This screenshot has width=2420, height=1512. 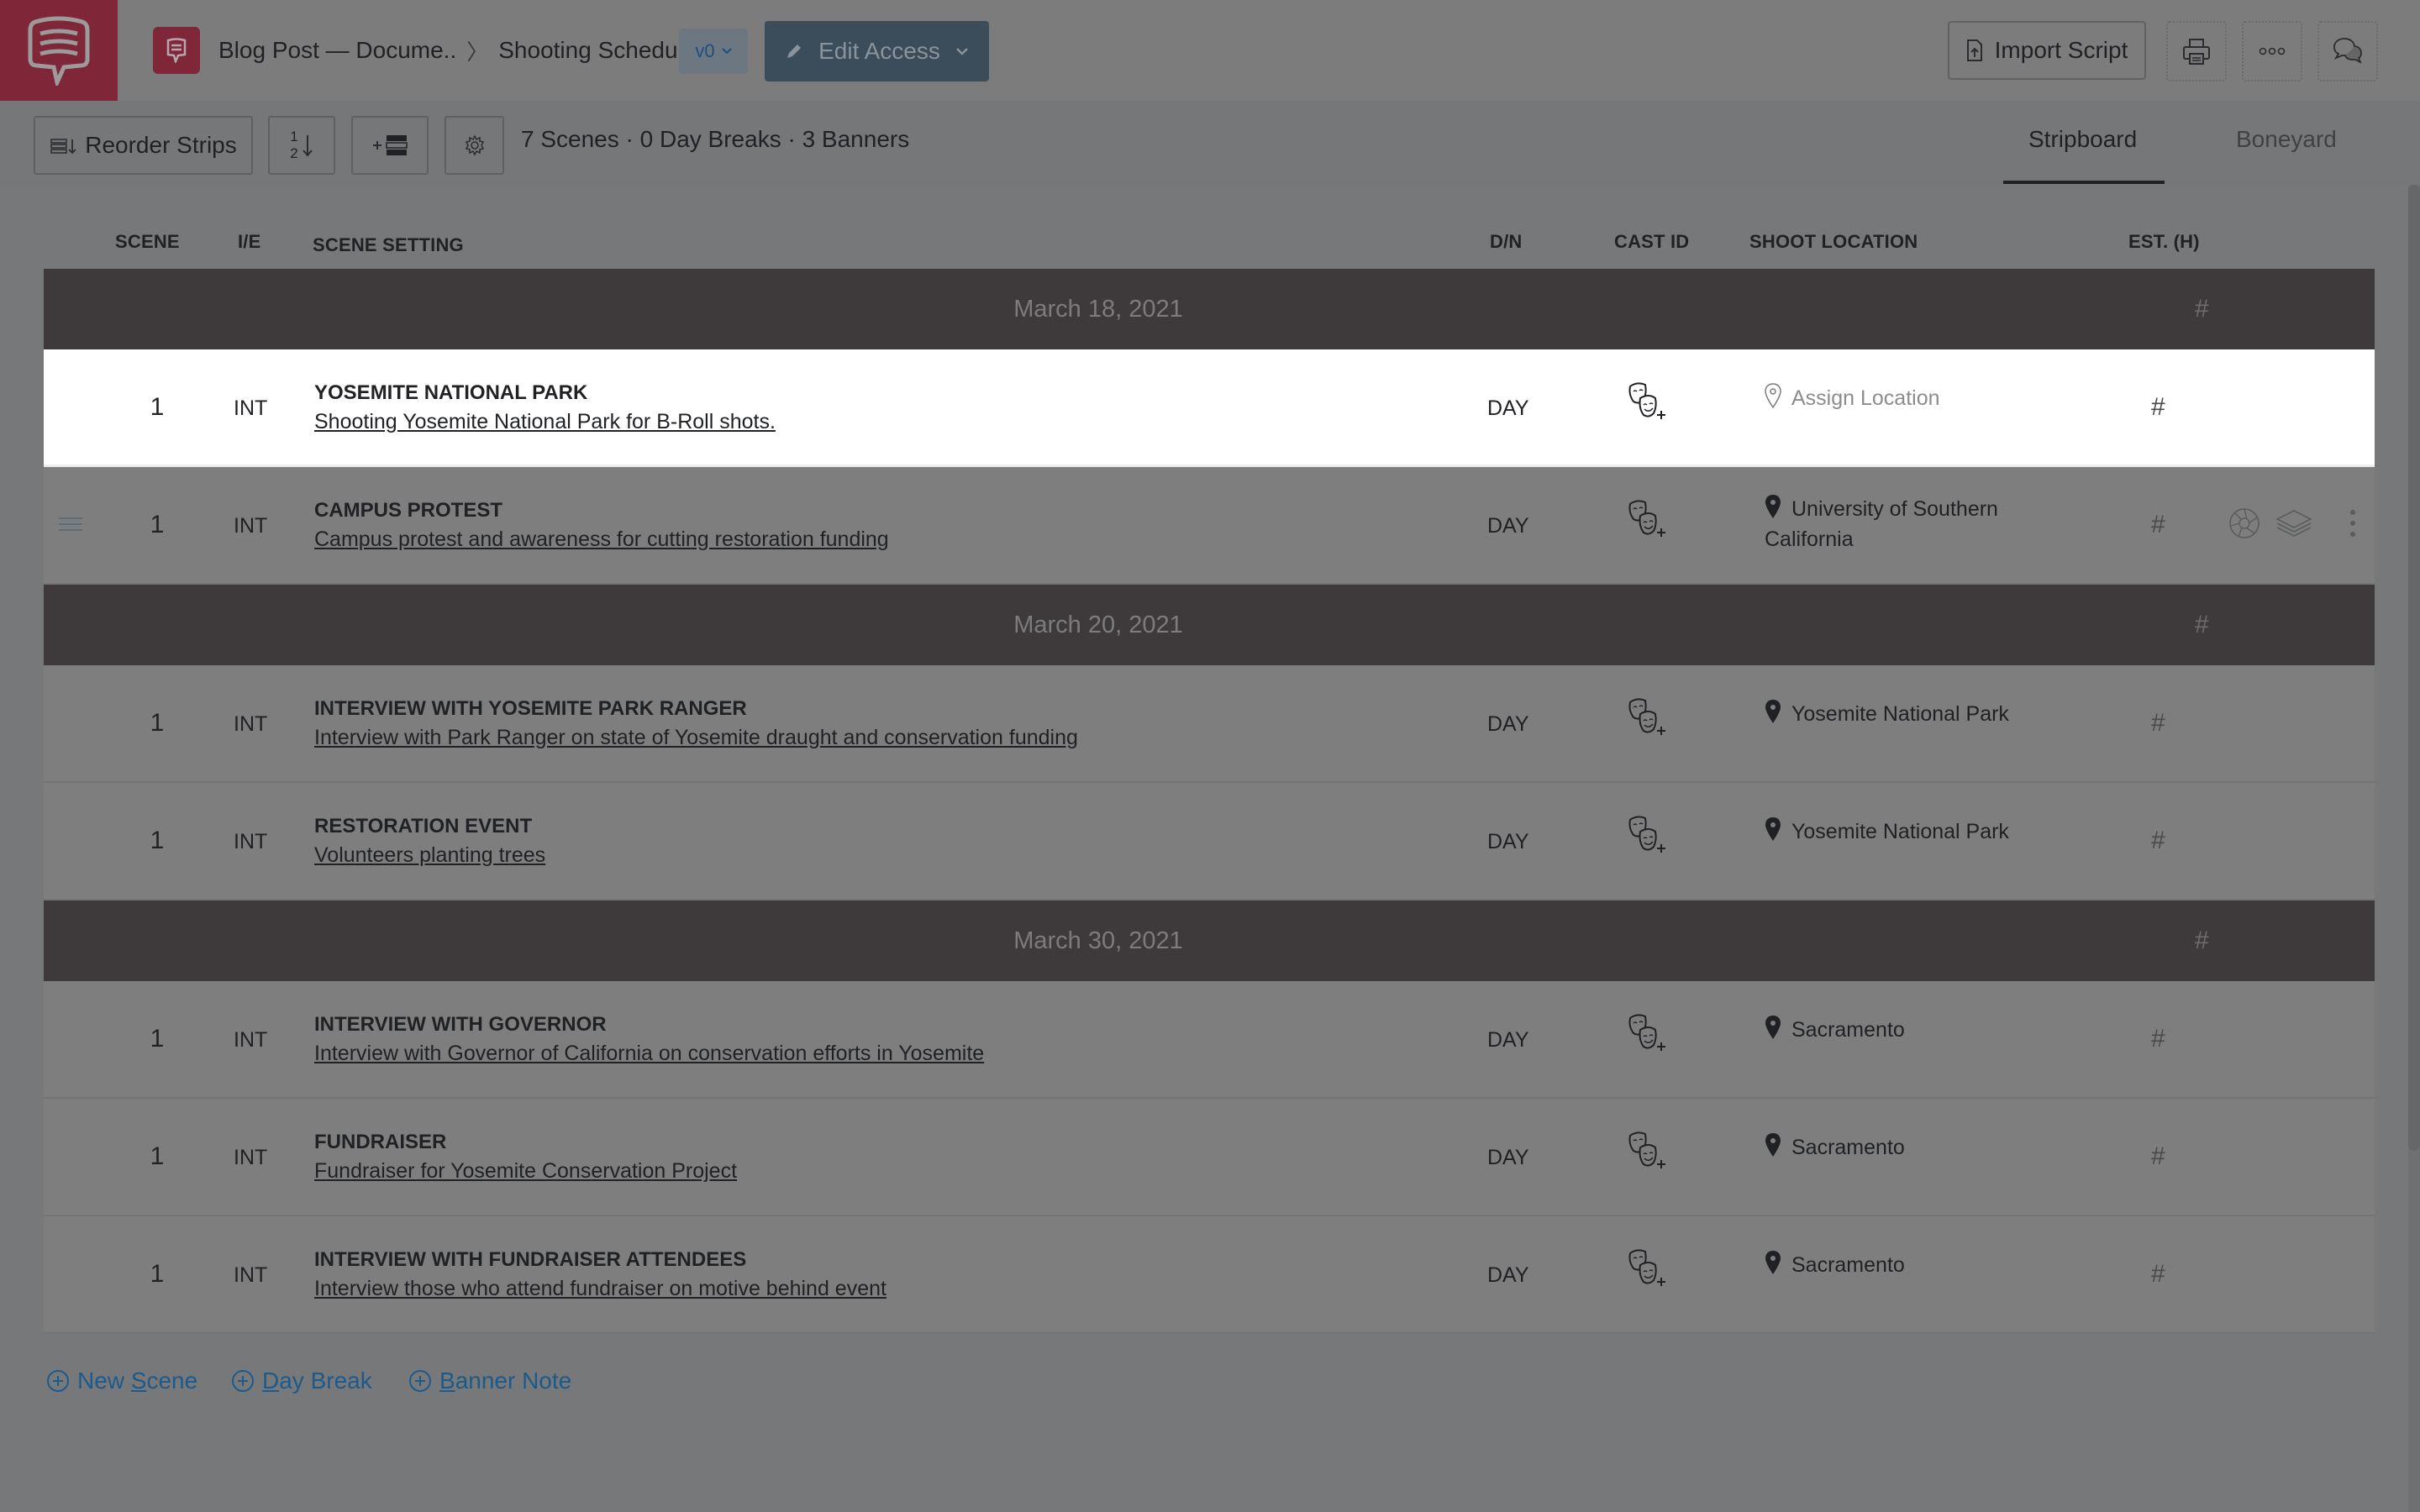 What do you see at coordinates (2286, 139) in the screenshot?
I see `tab-boneyard: Boneyard` at bounding box center [2286, 139].